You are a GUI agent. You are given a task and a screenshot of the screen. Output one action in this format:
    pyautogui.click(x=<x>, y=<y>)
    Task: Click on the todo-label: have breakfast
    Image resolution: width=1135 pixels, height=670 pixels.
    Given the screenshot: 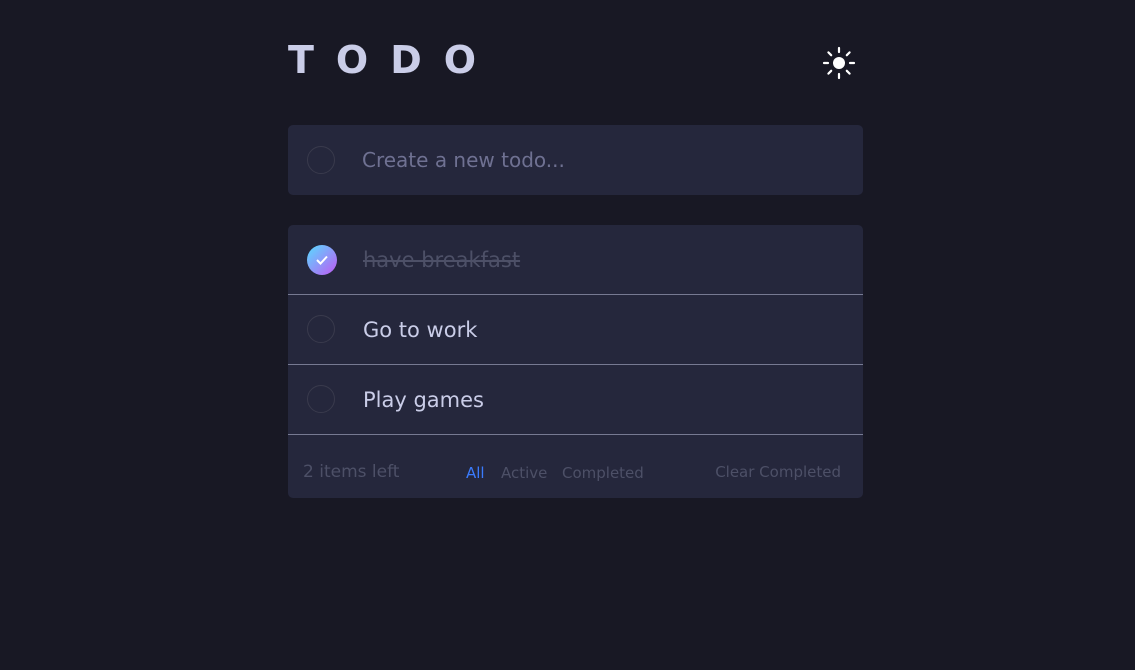 What is the action you would take?
    pyautogui.click(x=441, y=260)
    